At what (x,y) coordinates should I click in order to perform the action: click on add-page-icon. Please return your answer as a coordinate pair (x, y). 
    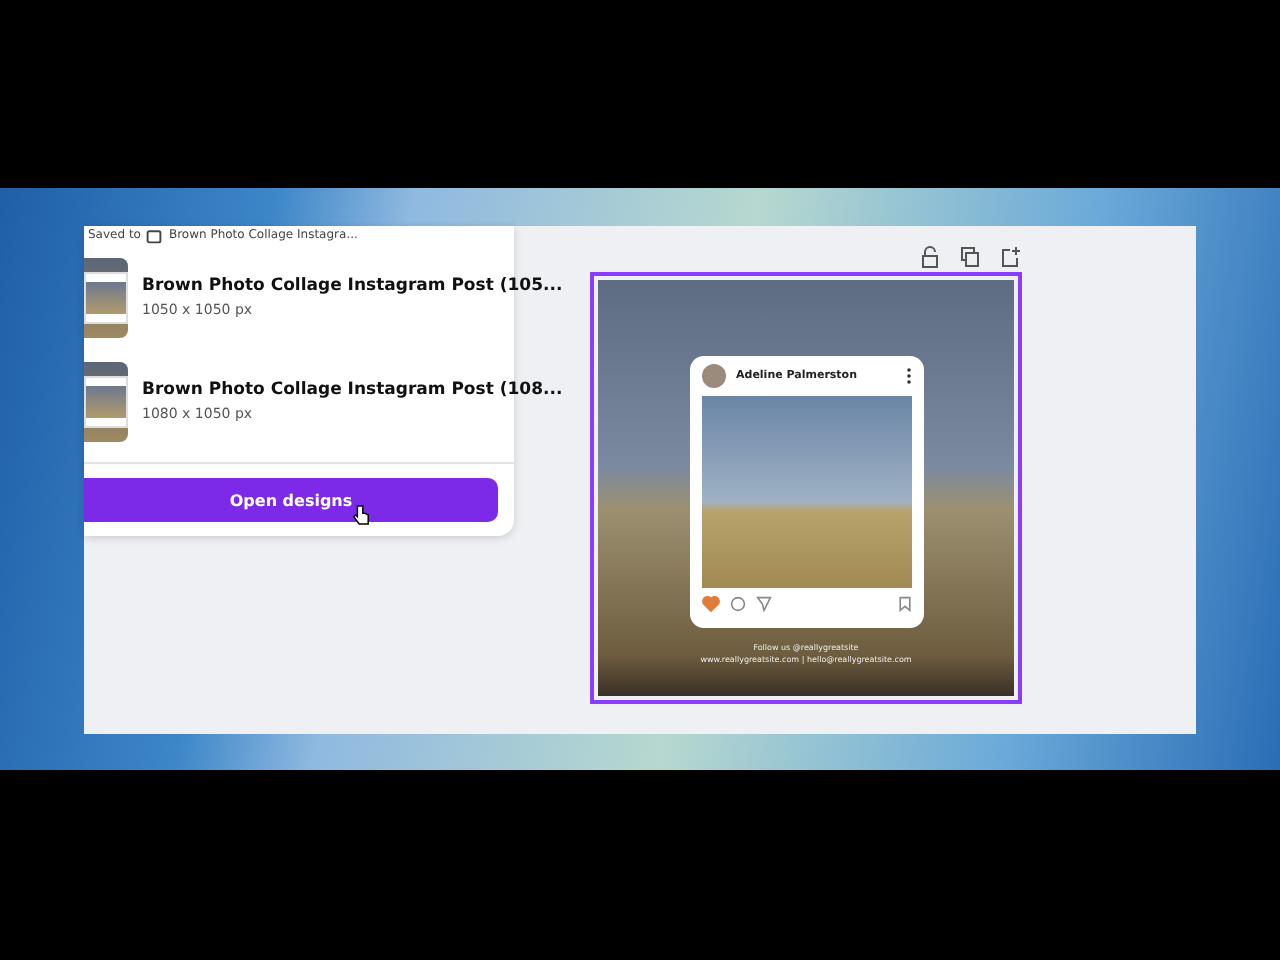
    Looking at the image, I should click on (1011, 256).